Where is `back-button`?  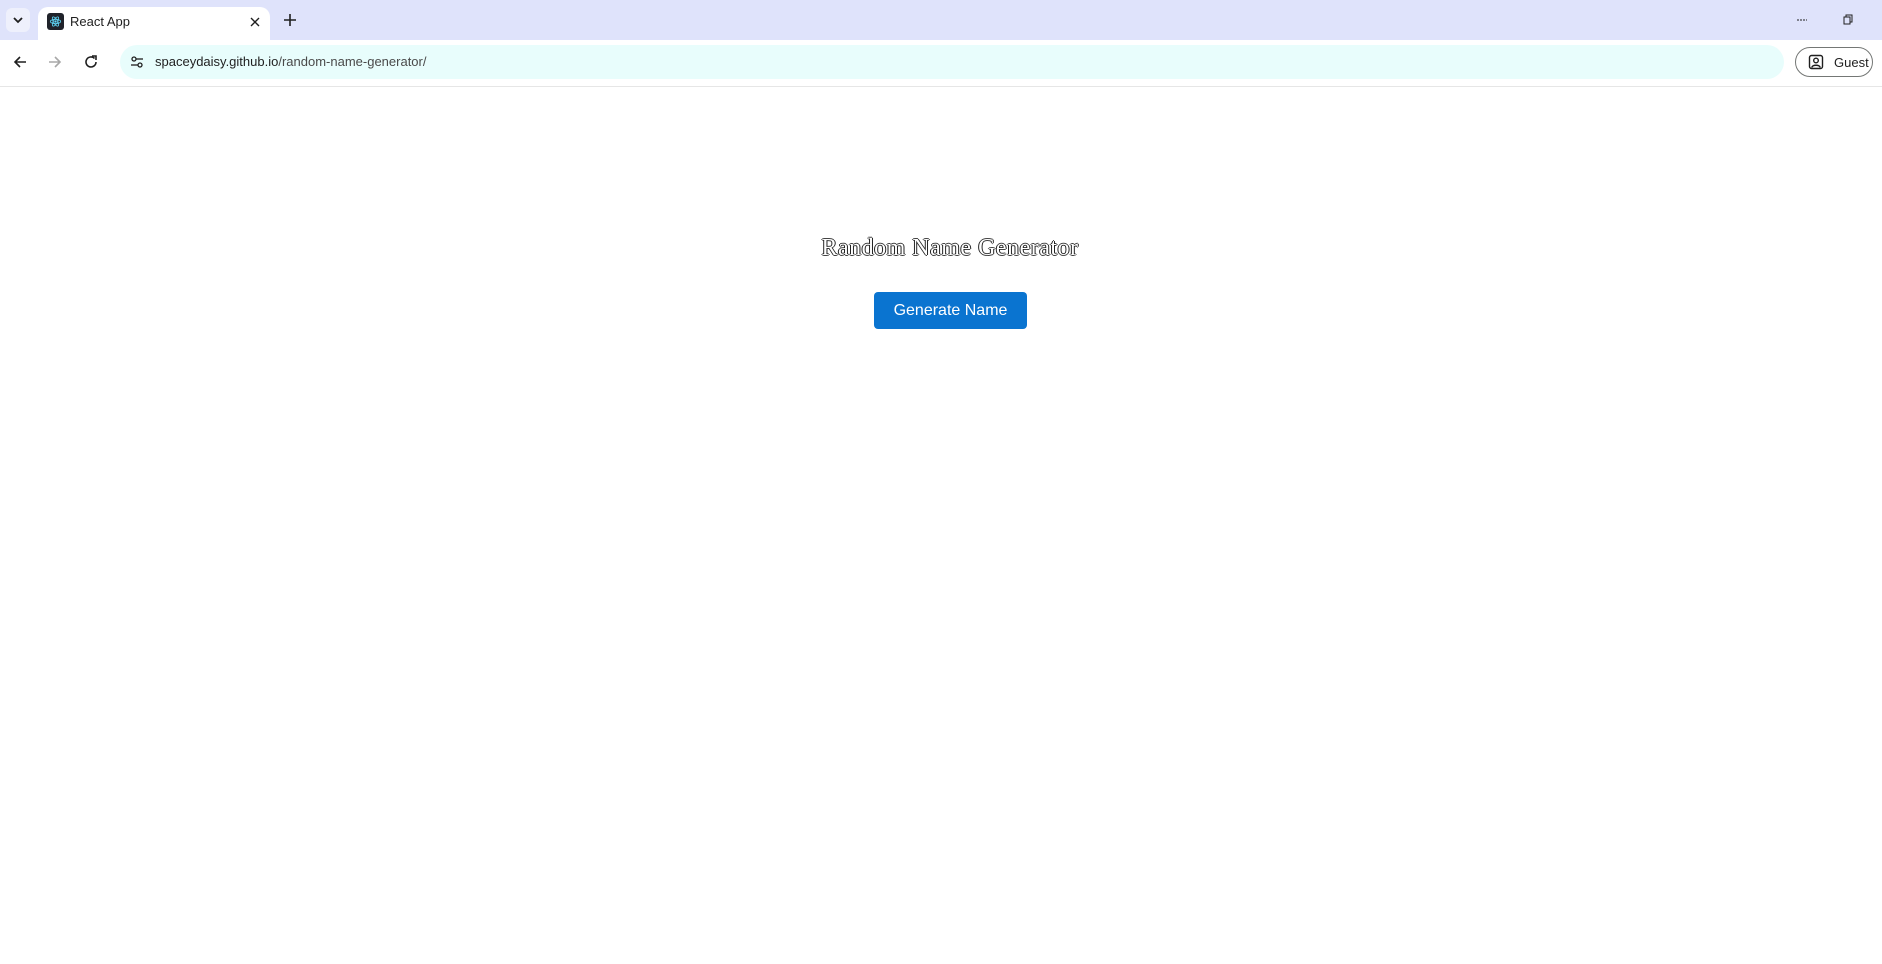
back-button is located at coordinates (20, 62).